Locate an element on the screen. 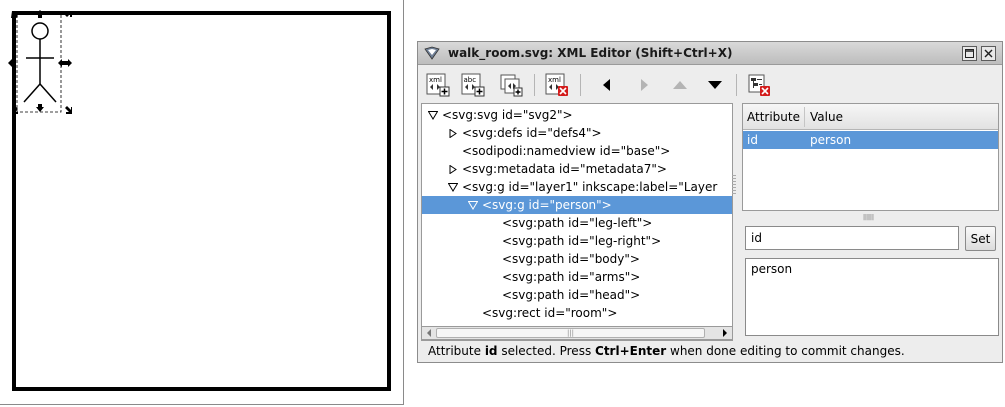 This screenshot has height=407, width=1005. abc-new-text-icon: abc is located at coordinates (473, 85).